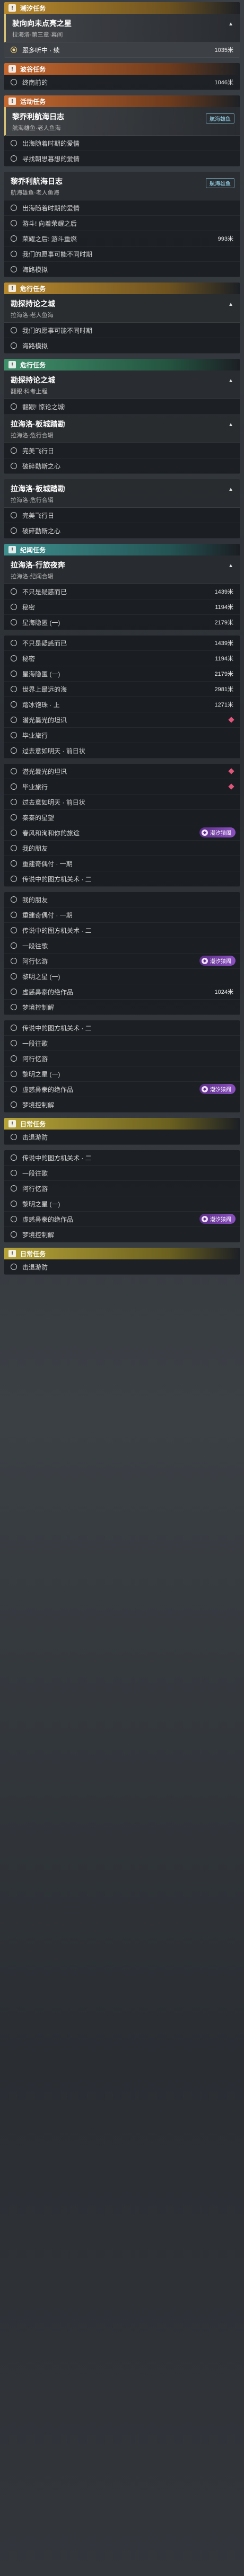 The height and width of the screenshot is (2576, 244). I want to click on step-distance: 993米, so click(225, 239).